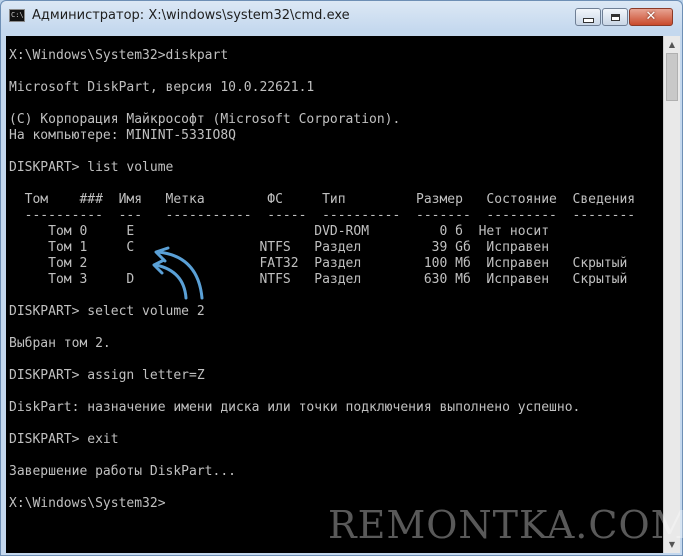 The image size is (683, 556). I want to click on vertical-scrollbar: ▲ ▼, so click(671, 294).